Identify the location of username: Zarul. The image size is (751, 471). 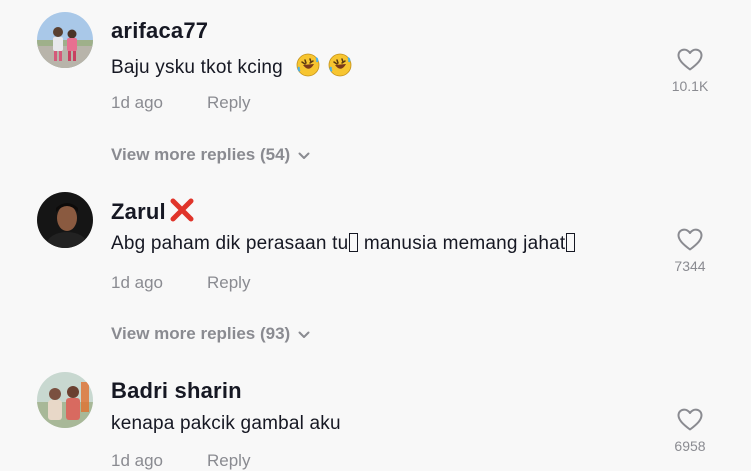
(153, 213).